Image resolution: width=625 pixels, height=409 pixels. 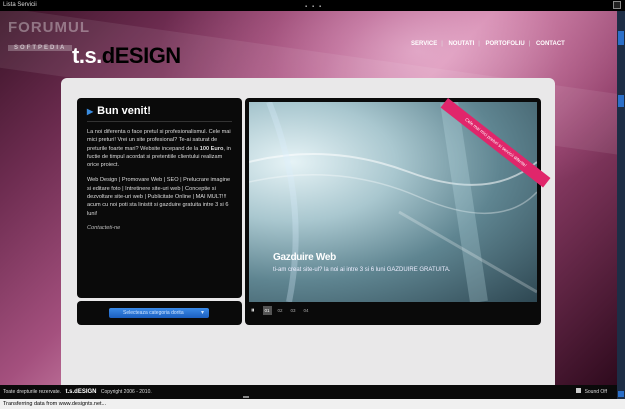 What do you see at coordinates (621, 394) in the screenshot?
I see `scroll-down-button` at bounding box center [621, 394].